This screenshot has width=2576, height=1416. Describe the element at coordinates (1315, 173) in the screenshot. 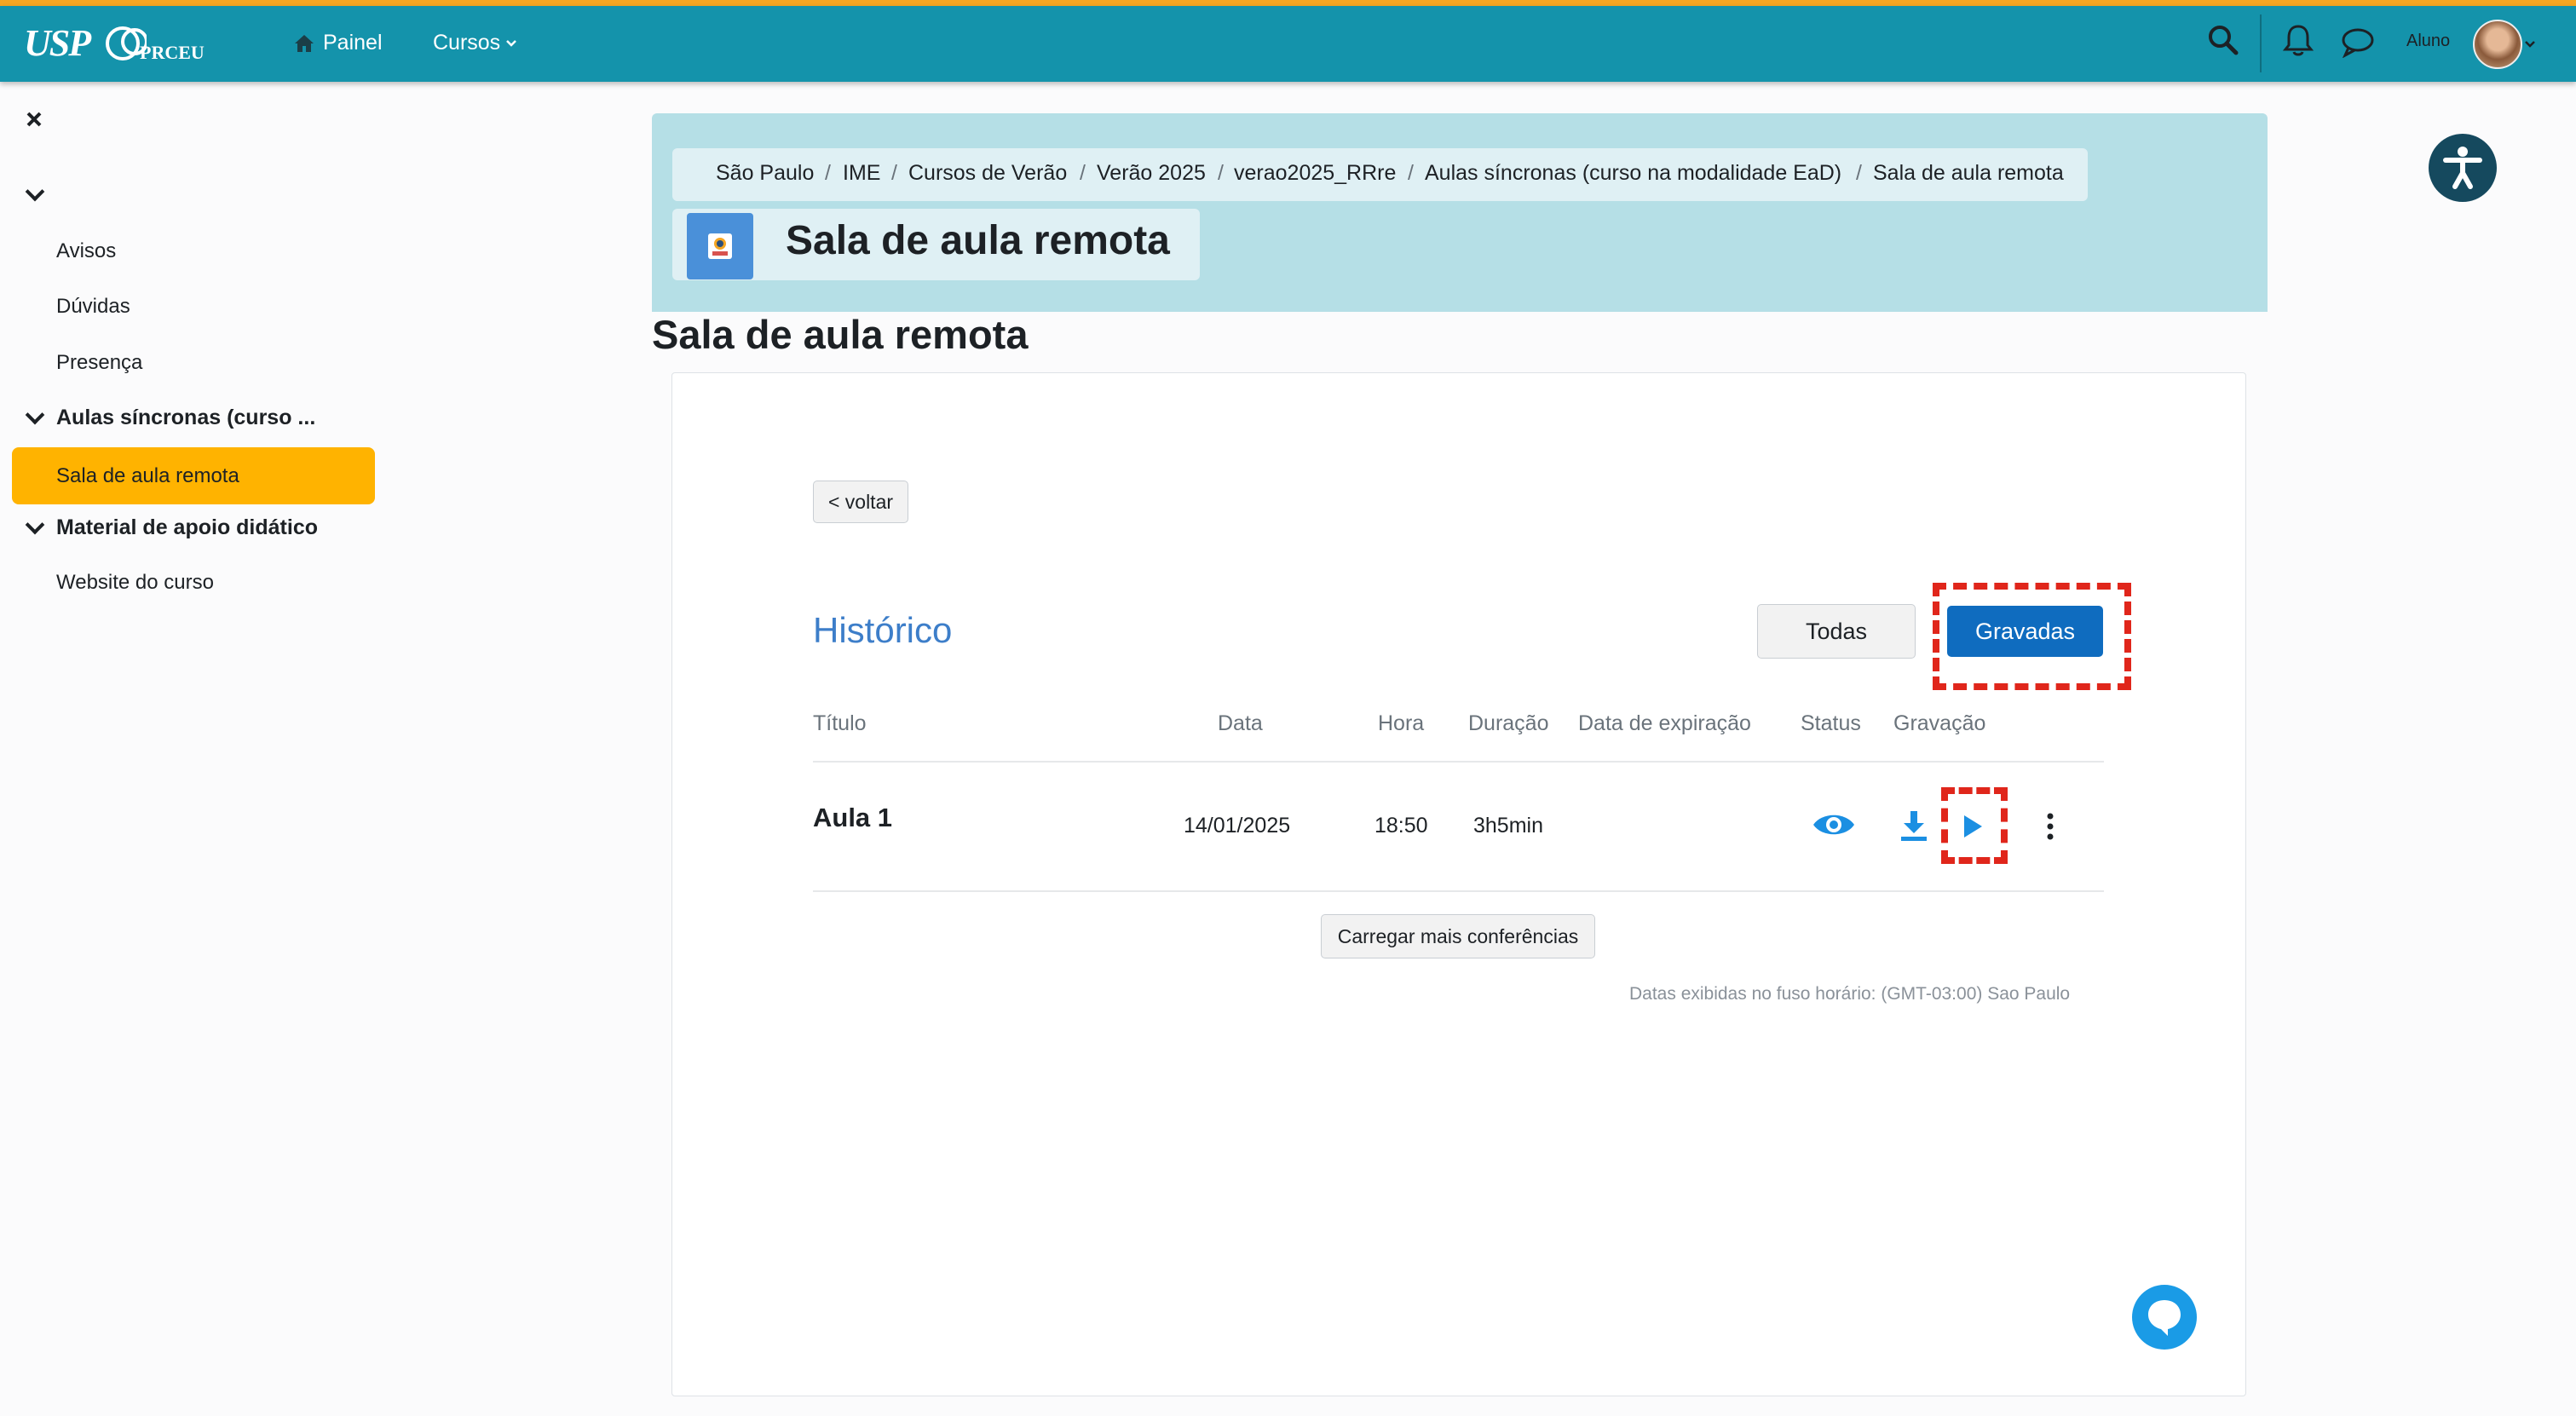

I see `breadcrumb-item: verao2025_RRre` at that location.